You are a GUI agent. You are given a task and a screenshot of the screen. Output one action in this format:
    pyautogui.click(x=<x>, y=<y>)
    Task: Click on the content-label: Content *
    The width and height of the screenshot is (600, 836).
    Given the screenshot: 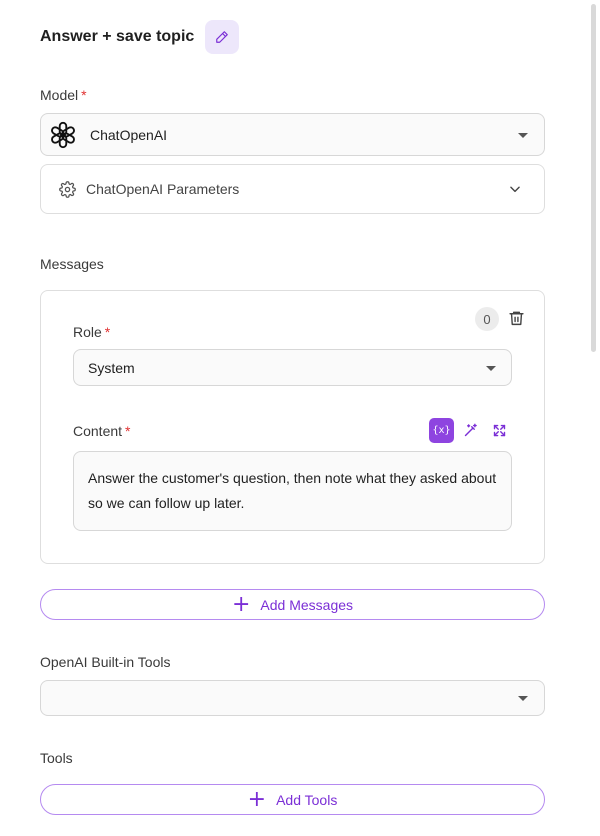 What is the action you would take?
    pyautogui.click(x=102, y=431)
    